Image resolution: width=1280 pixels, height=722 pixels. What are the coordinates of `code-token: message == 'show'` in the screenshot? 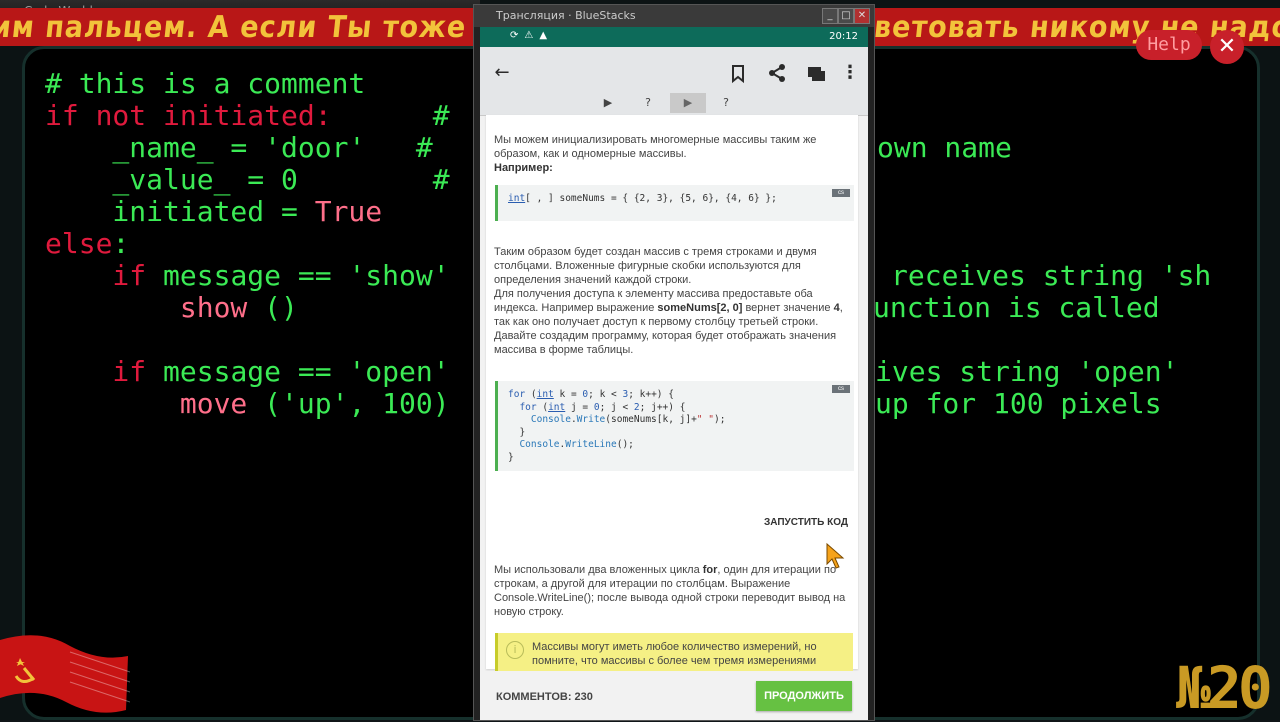 It's located at (298, 275).